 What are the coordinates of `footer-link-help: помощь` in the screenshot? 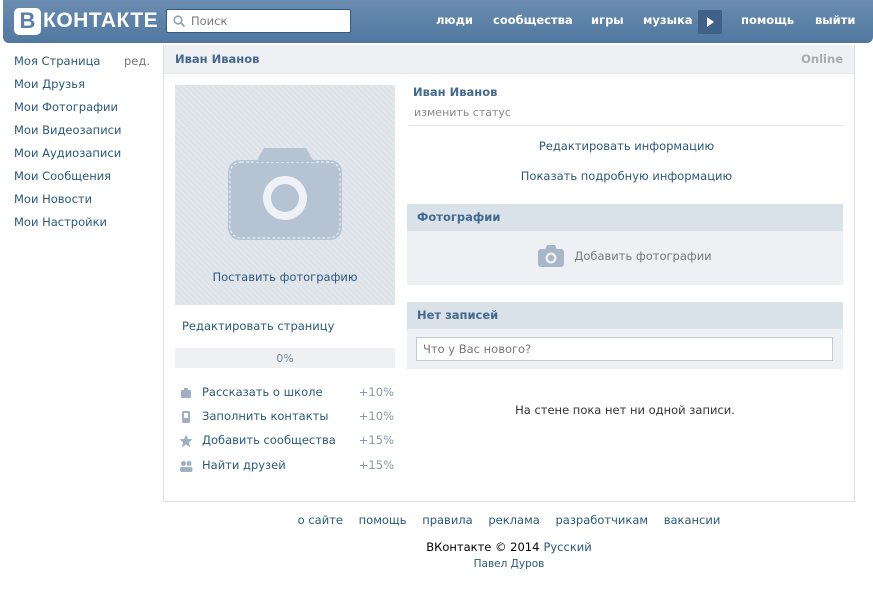 It's located at (383, 520).